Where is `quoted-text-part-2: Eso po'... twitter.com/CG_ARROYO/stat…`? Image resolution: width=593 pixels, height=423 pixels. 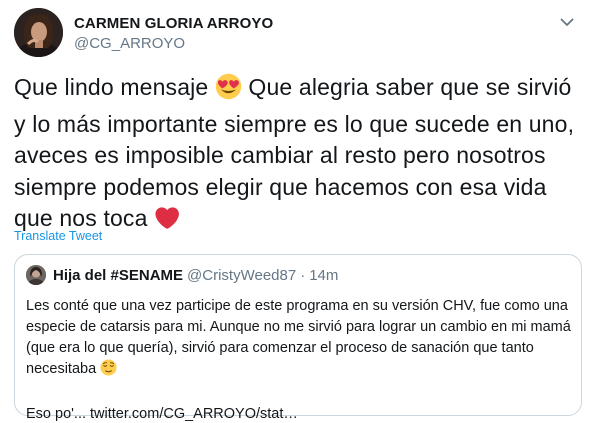
quoted-text-part-2: Eso po'... twitter.com/CG_ARROYO/stat… is located at coordinates (298, 413).